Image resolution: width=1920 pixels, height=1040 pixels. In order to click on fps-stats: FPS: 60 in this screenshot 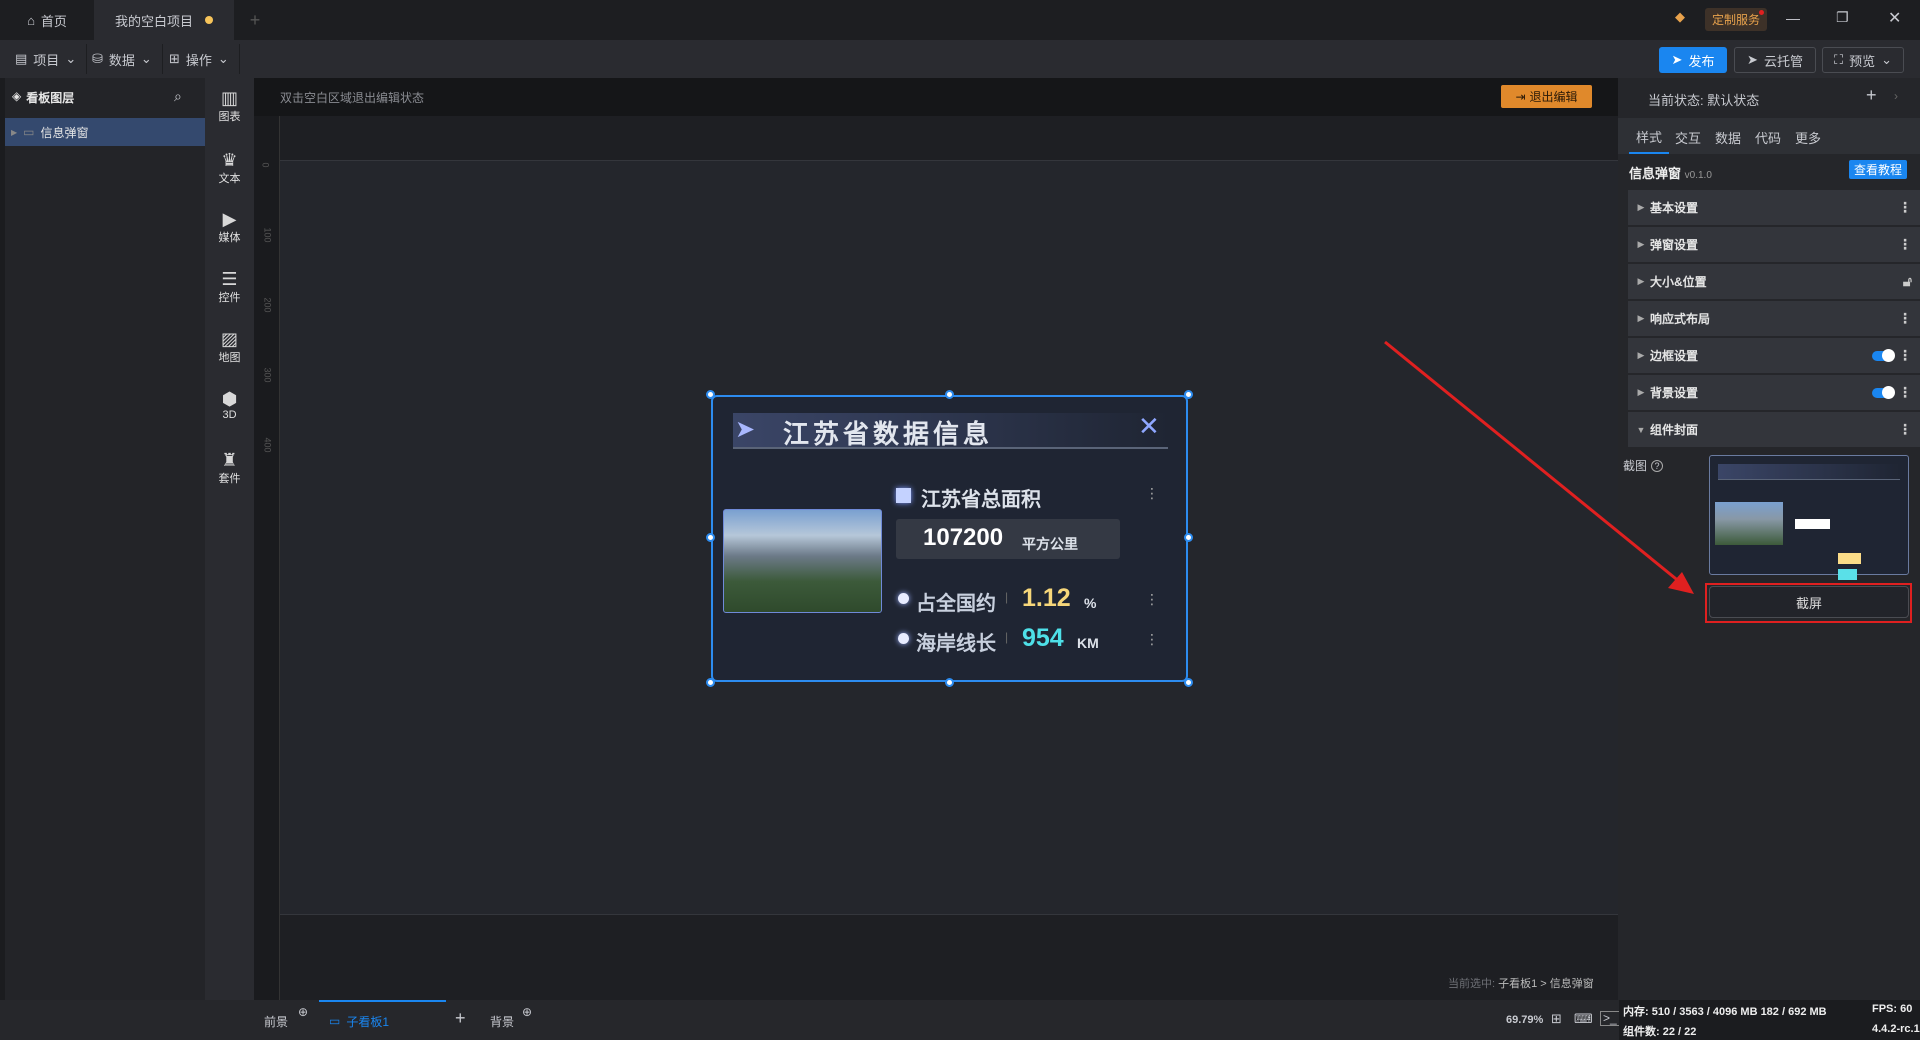, I will do `click(1892, 1009)`.